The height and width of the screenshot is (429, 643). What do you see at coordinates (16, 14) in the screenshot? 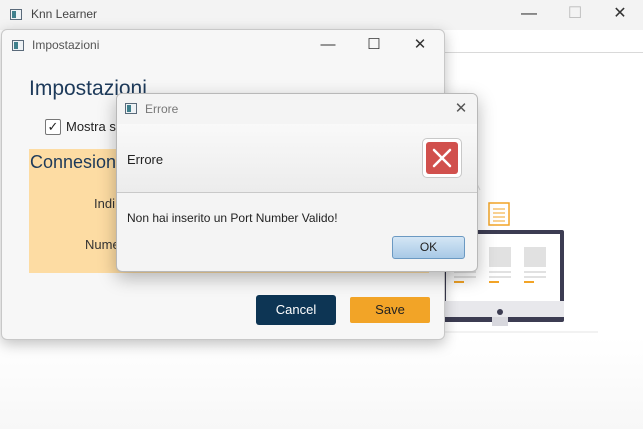
I see `app-icon` at bounding box center [16, 14].